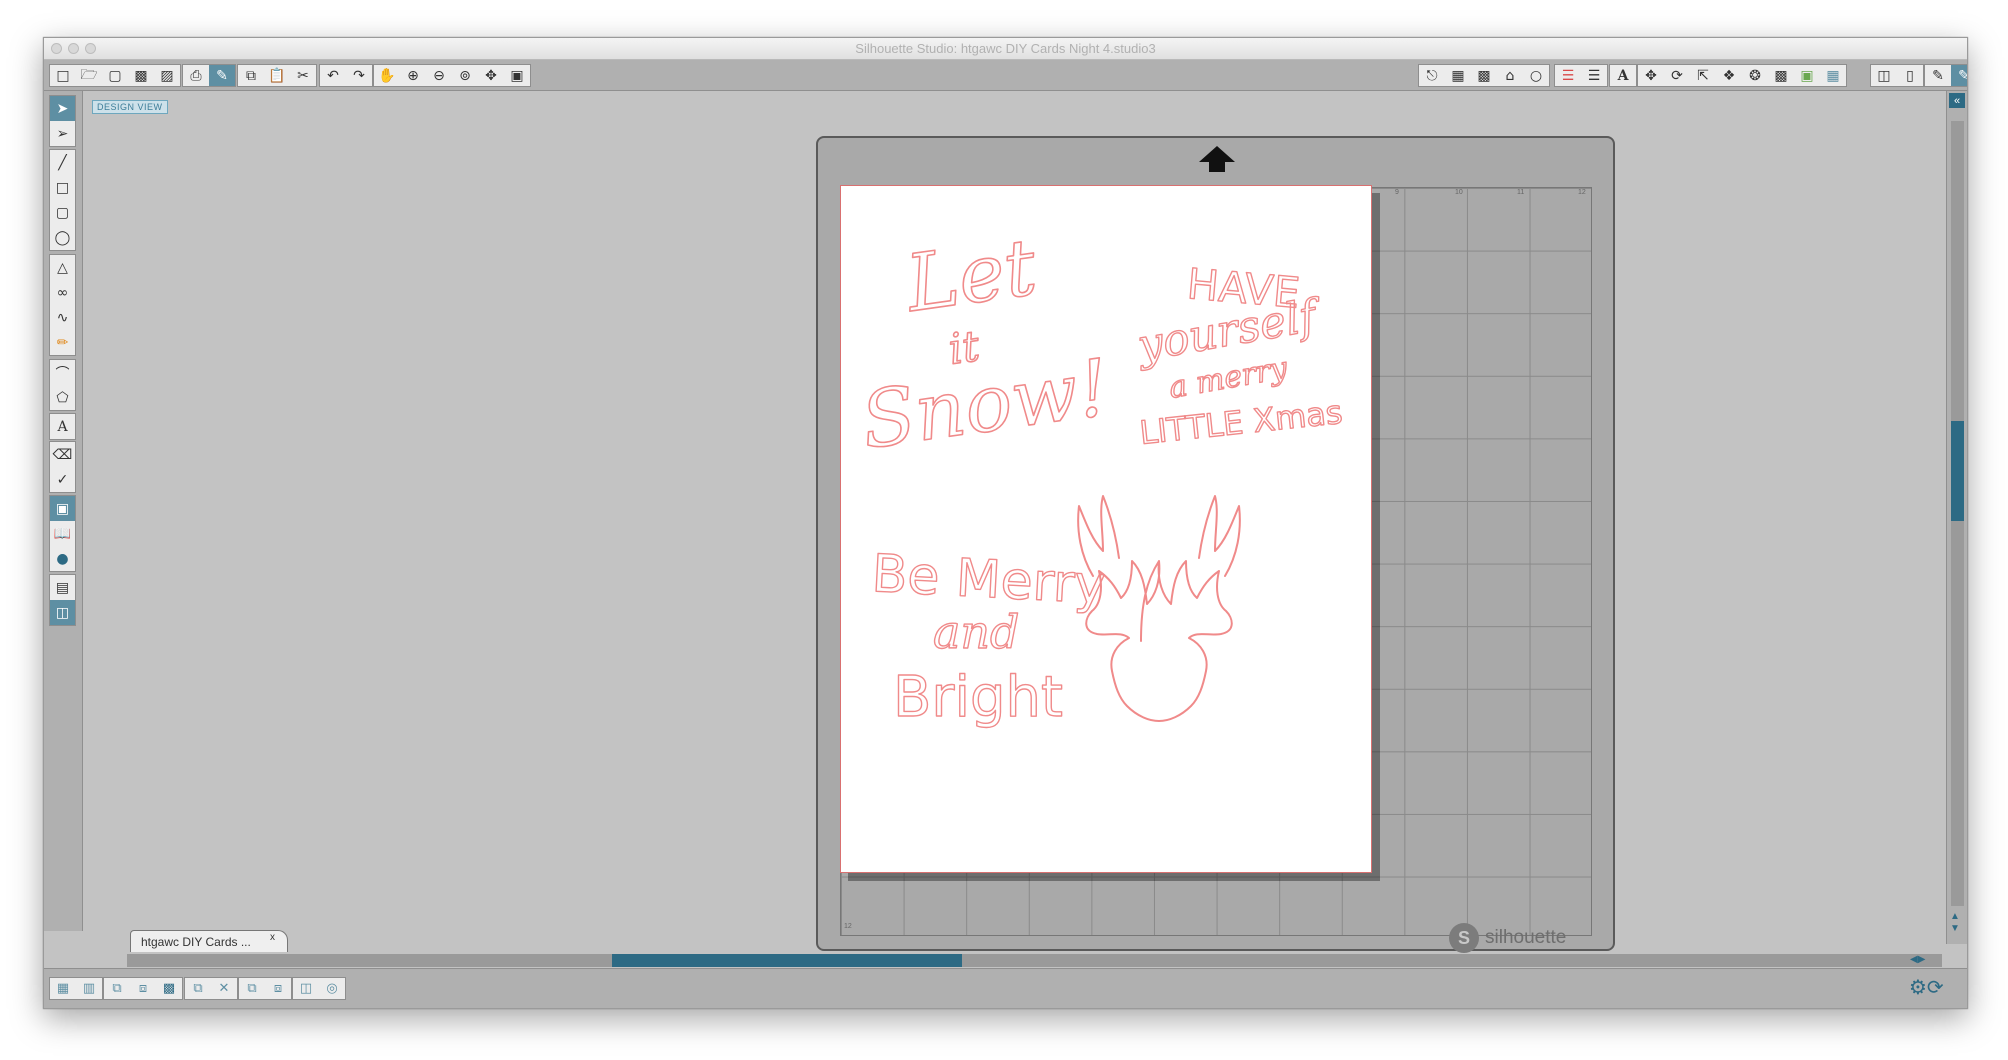 This screenshot has width=2008, height=1060. I want to click on fit-to-page-icon: ▣, so click(517, 75).